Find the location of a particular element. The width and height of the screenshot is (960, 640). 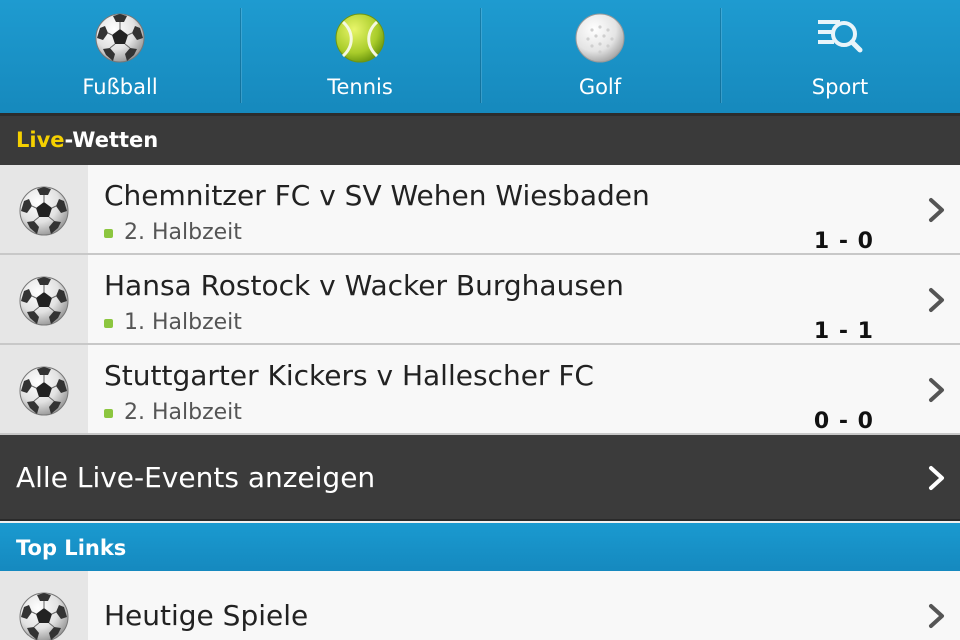

nav-item-fussball: Fußball is located at coordinates (120, 56).